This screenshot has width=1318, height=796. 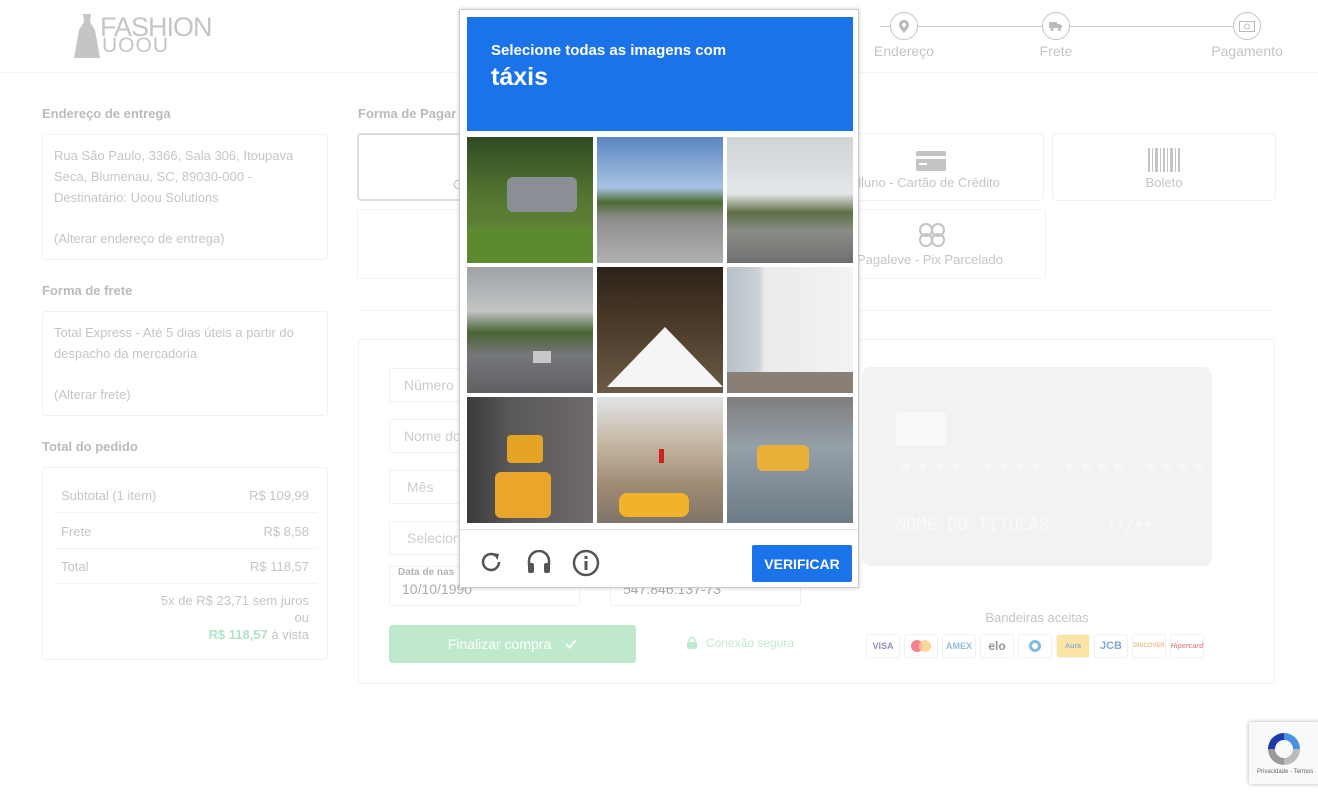 What do you see at coordinates (609, 50) in the screenshot?
I see `captcha-instruction: Selecione todas as imagens com` at bounding box center [609, 50].